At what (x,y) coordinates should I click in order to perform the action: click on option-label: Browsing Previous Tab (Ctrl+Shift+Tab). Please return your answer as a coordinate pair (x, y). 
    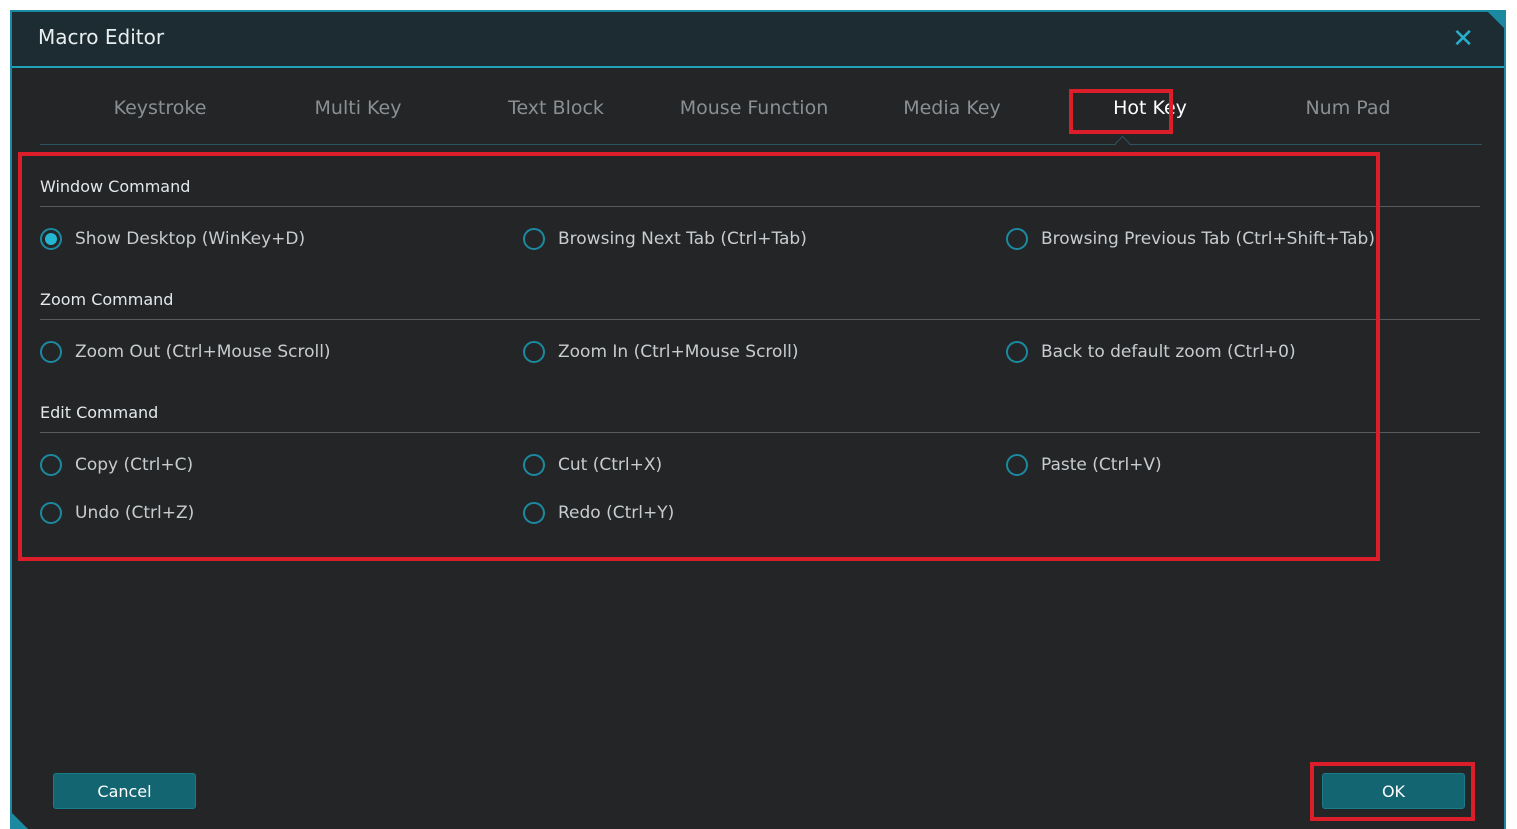
    Looking at the image, I should click on (1208, 239).